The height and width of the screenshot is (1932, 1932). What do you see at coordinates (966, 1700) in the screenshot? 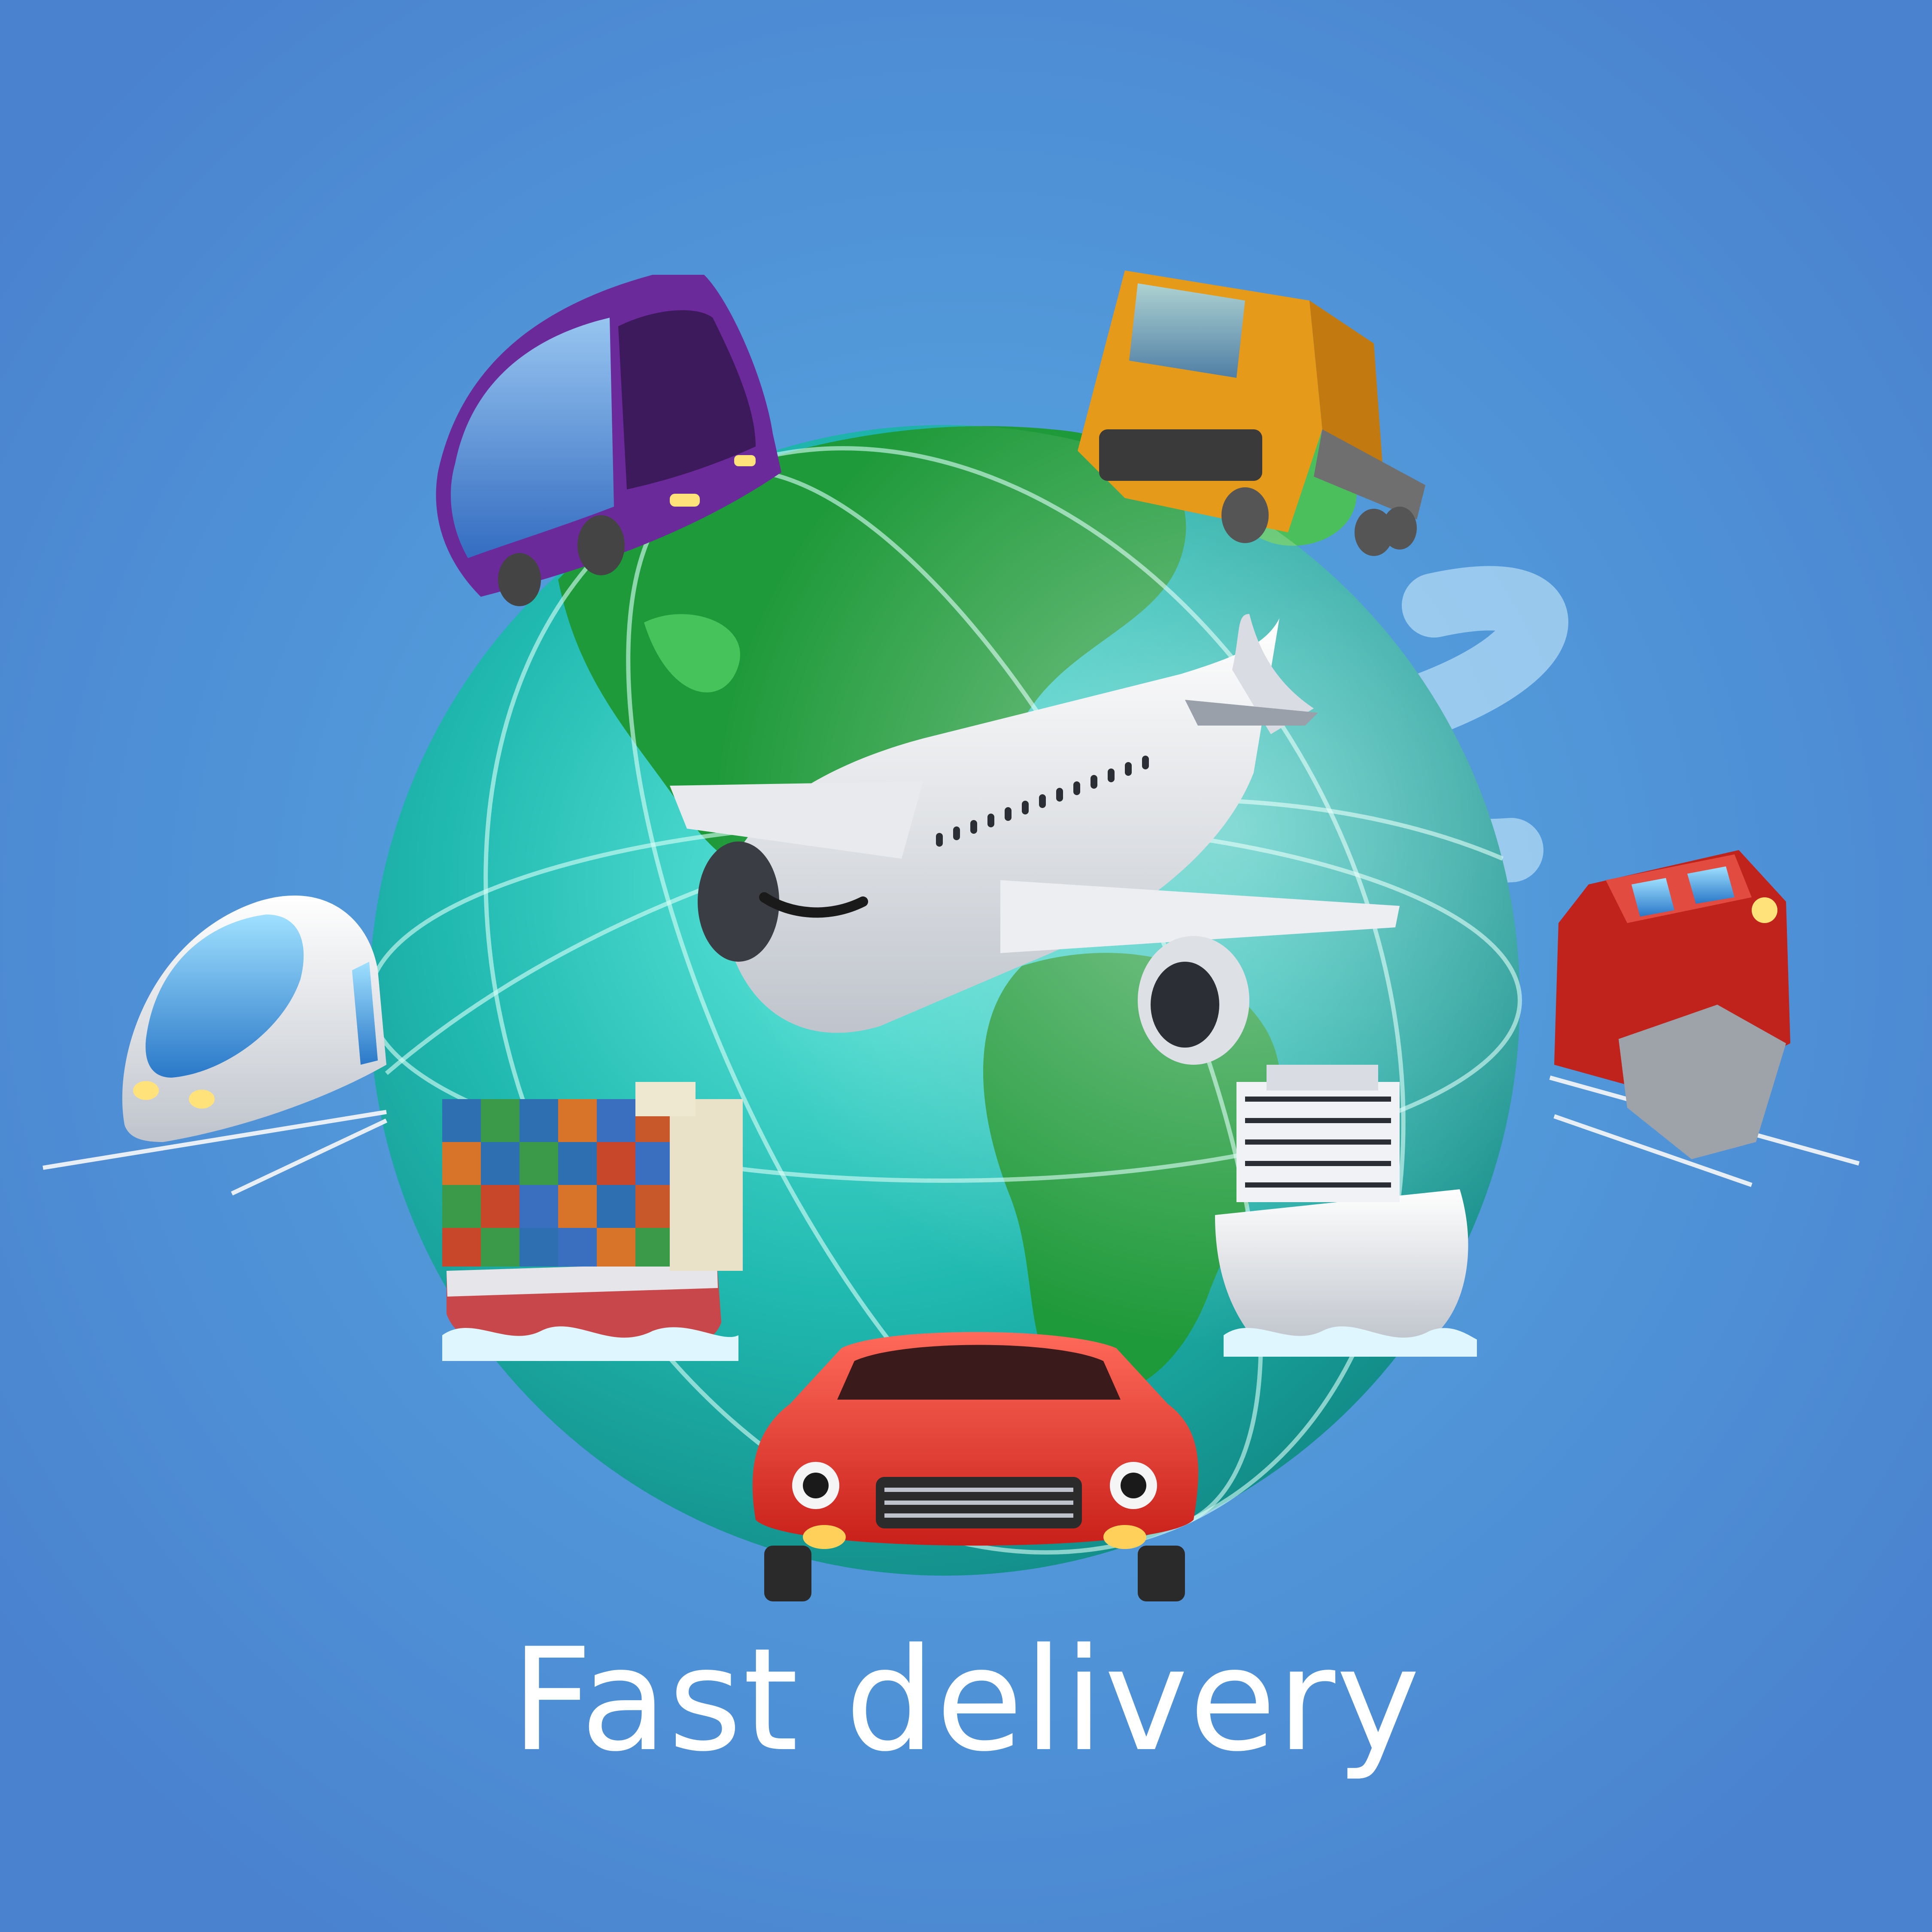
I see `headline: Fast delivery` at bounding box center [966, 1700].